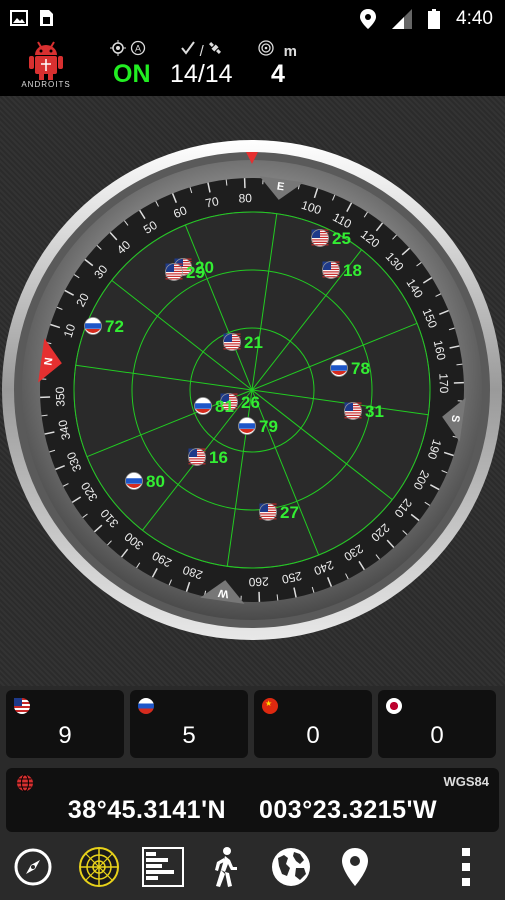  I want to click on radar-icon, so click(99, 867).